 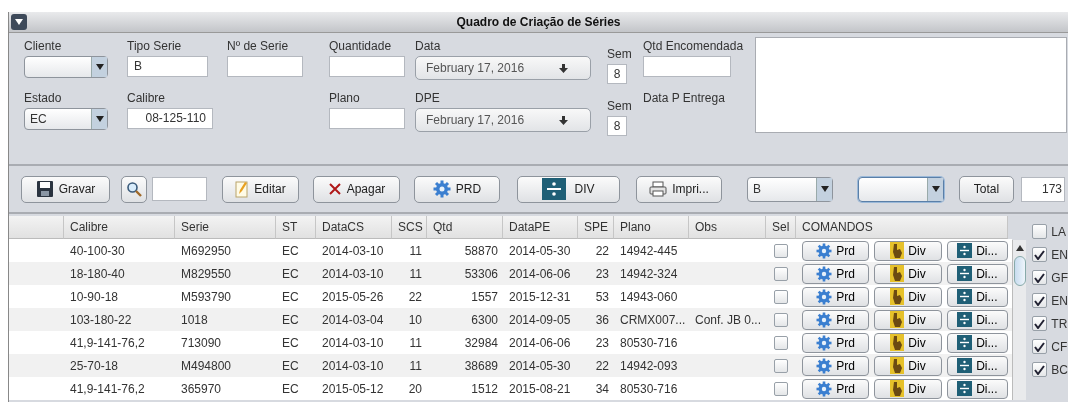 I want to click on toolbar-button: Total, so click(x=986, y=189).